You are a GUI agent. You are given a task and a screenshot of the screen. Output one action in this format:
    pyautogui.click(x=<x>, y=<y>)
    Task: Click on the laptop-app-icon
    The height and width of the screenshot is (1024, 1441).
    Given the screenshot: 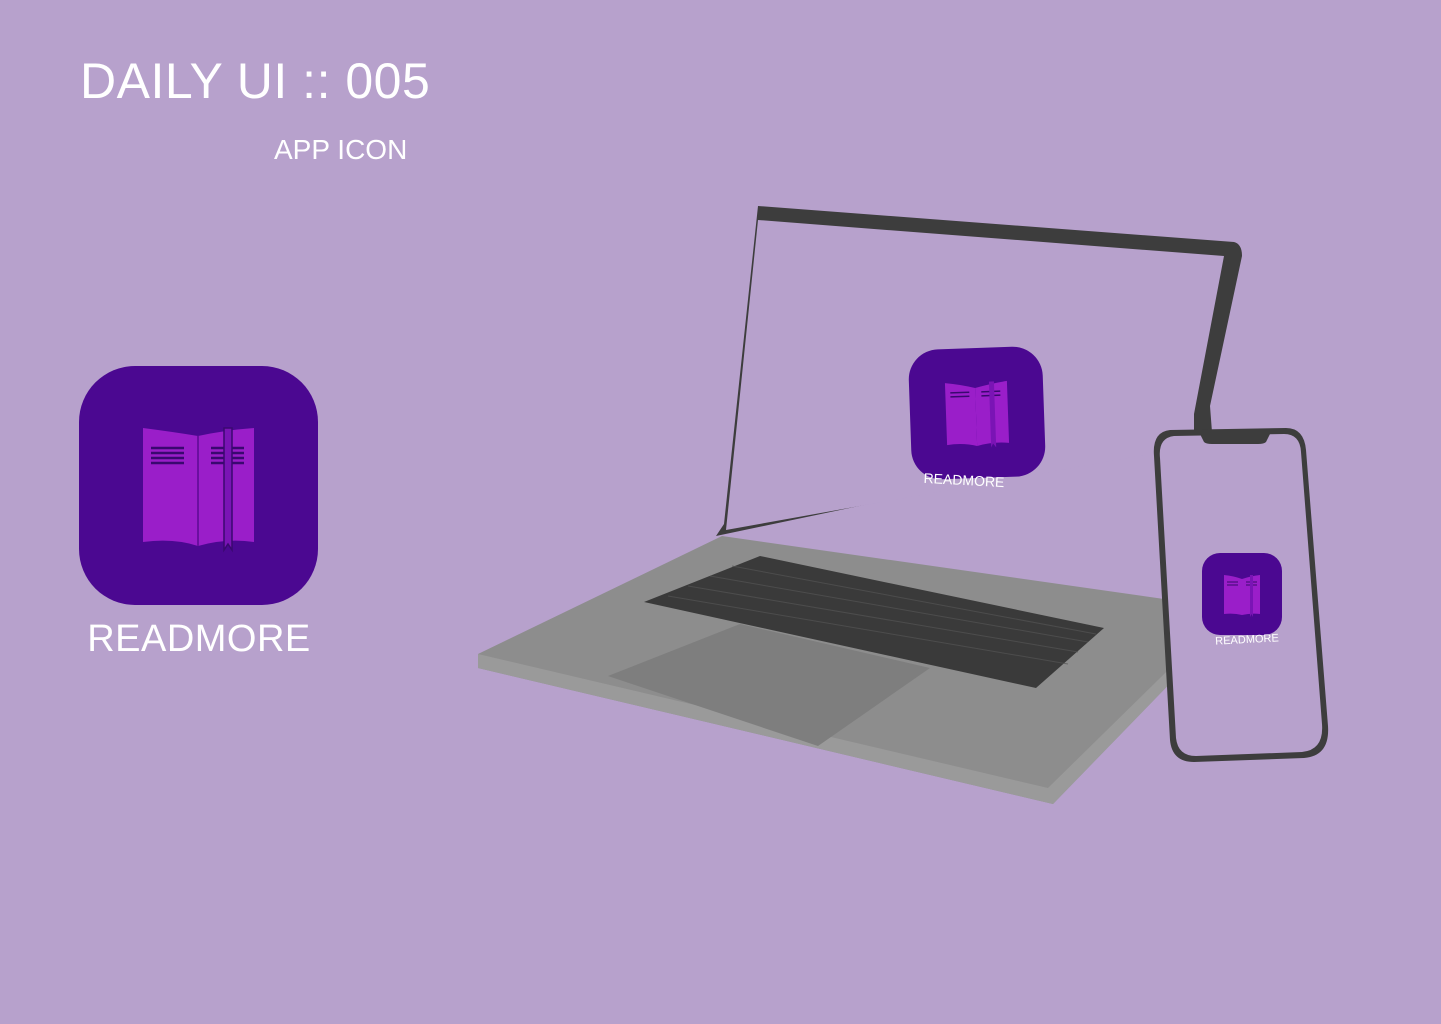 What is the action you would take?
    pyautogui.click(x=977, y=413)
    